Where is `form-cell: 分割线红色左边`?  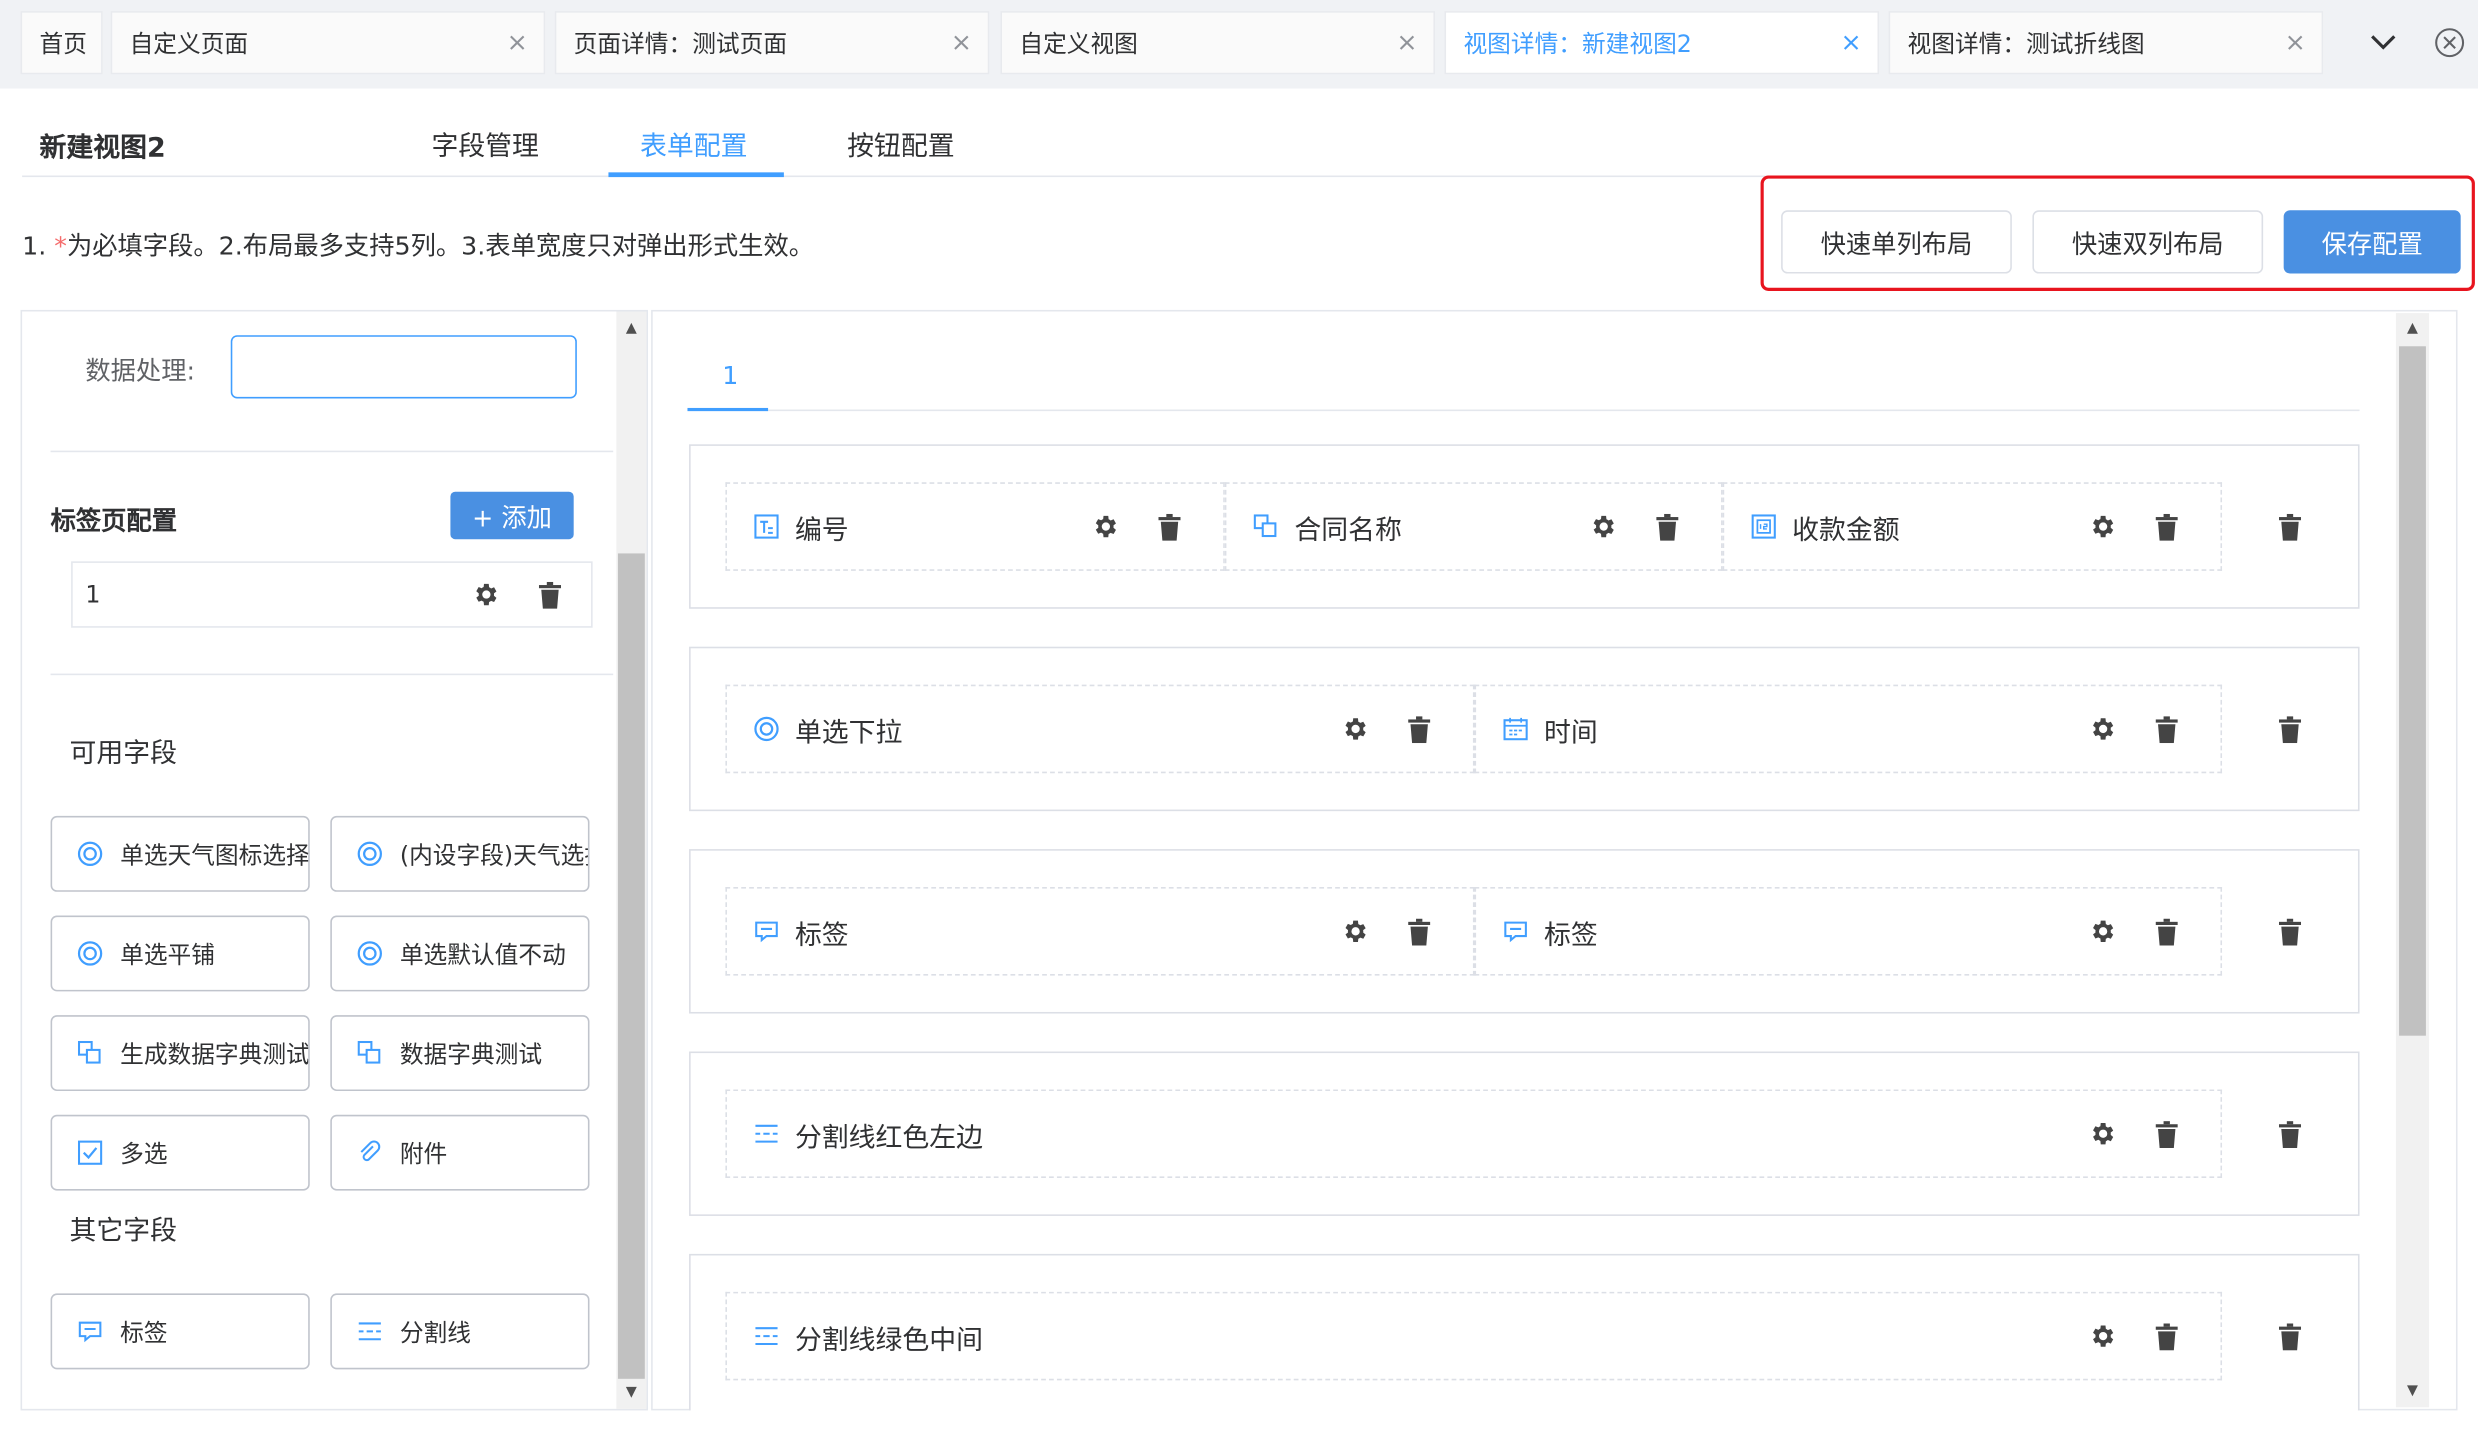 form-cell: 分割线红色左边 is located at coordinates (1474, 1133).